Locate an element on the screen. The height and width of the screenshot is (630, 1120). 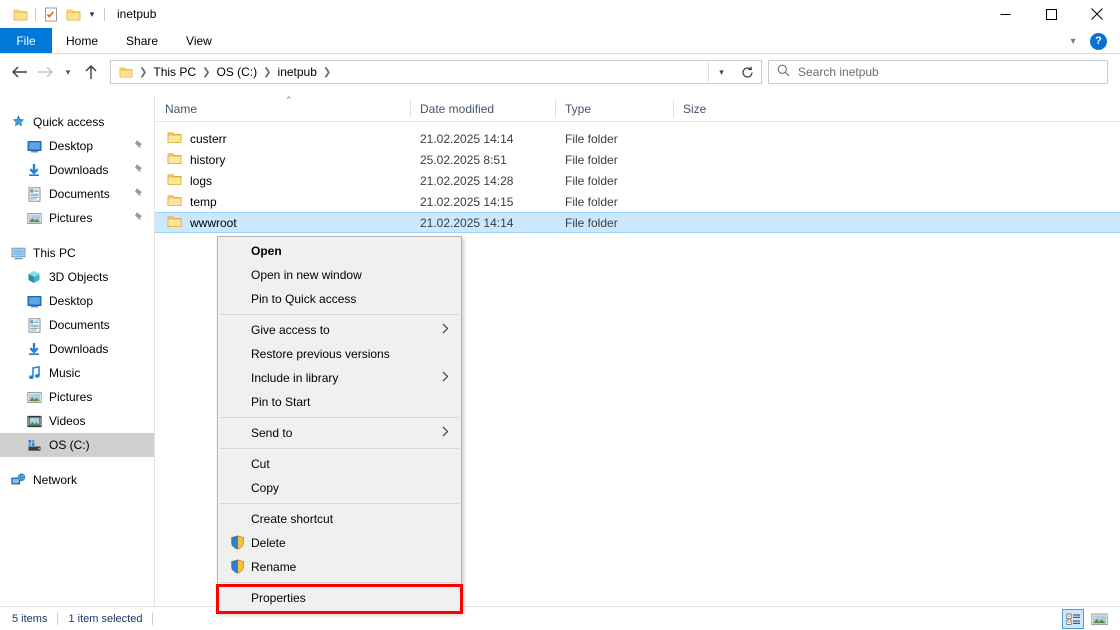
sidebar-label: Downloads is located at coordinates (79, 349).